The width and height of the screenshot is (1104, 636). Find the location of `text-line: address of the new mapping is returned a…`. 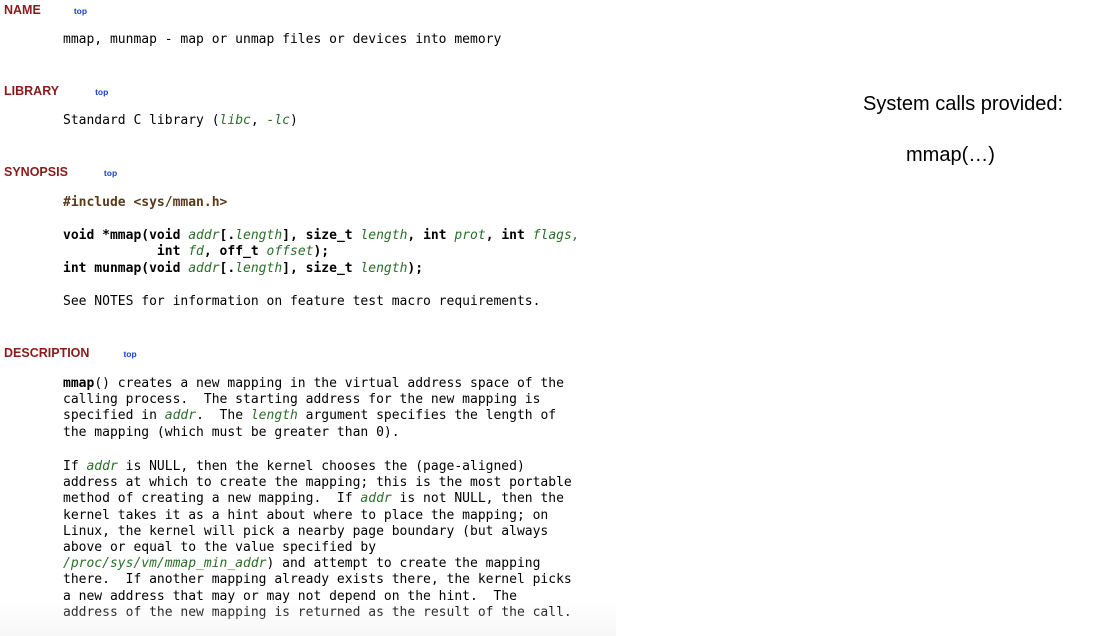

text-line: address of the new mapping is returned a… is located at coordinates (317, 612).